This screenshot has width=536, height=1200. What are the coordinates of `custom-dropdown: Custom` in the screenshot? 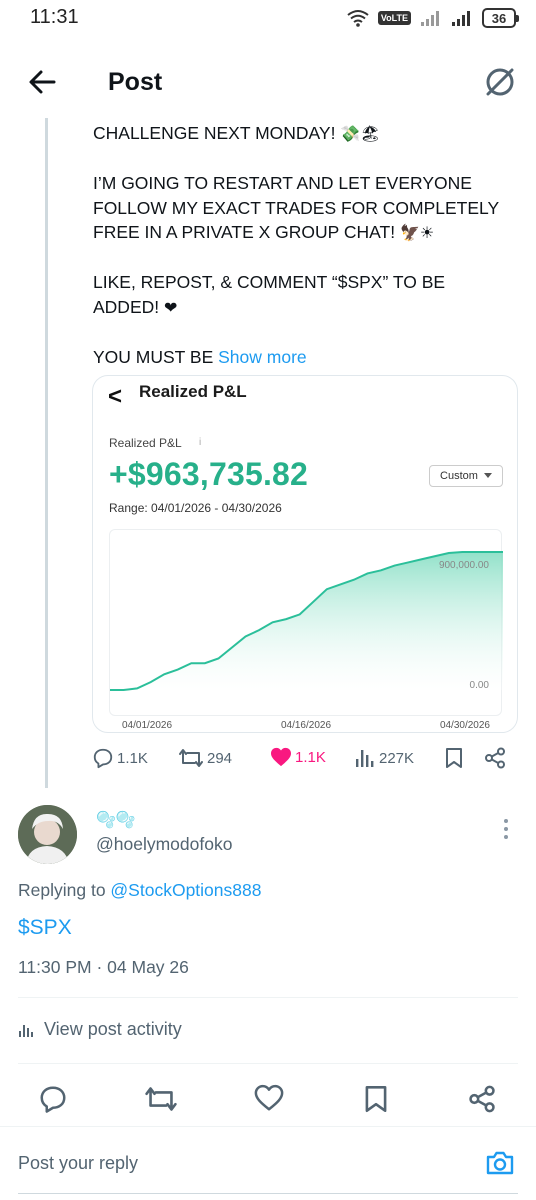 It's located at (466, 476).